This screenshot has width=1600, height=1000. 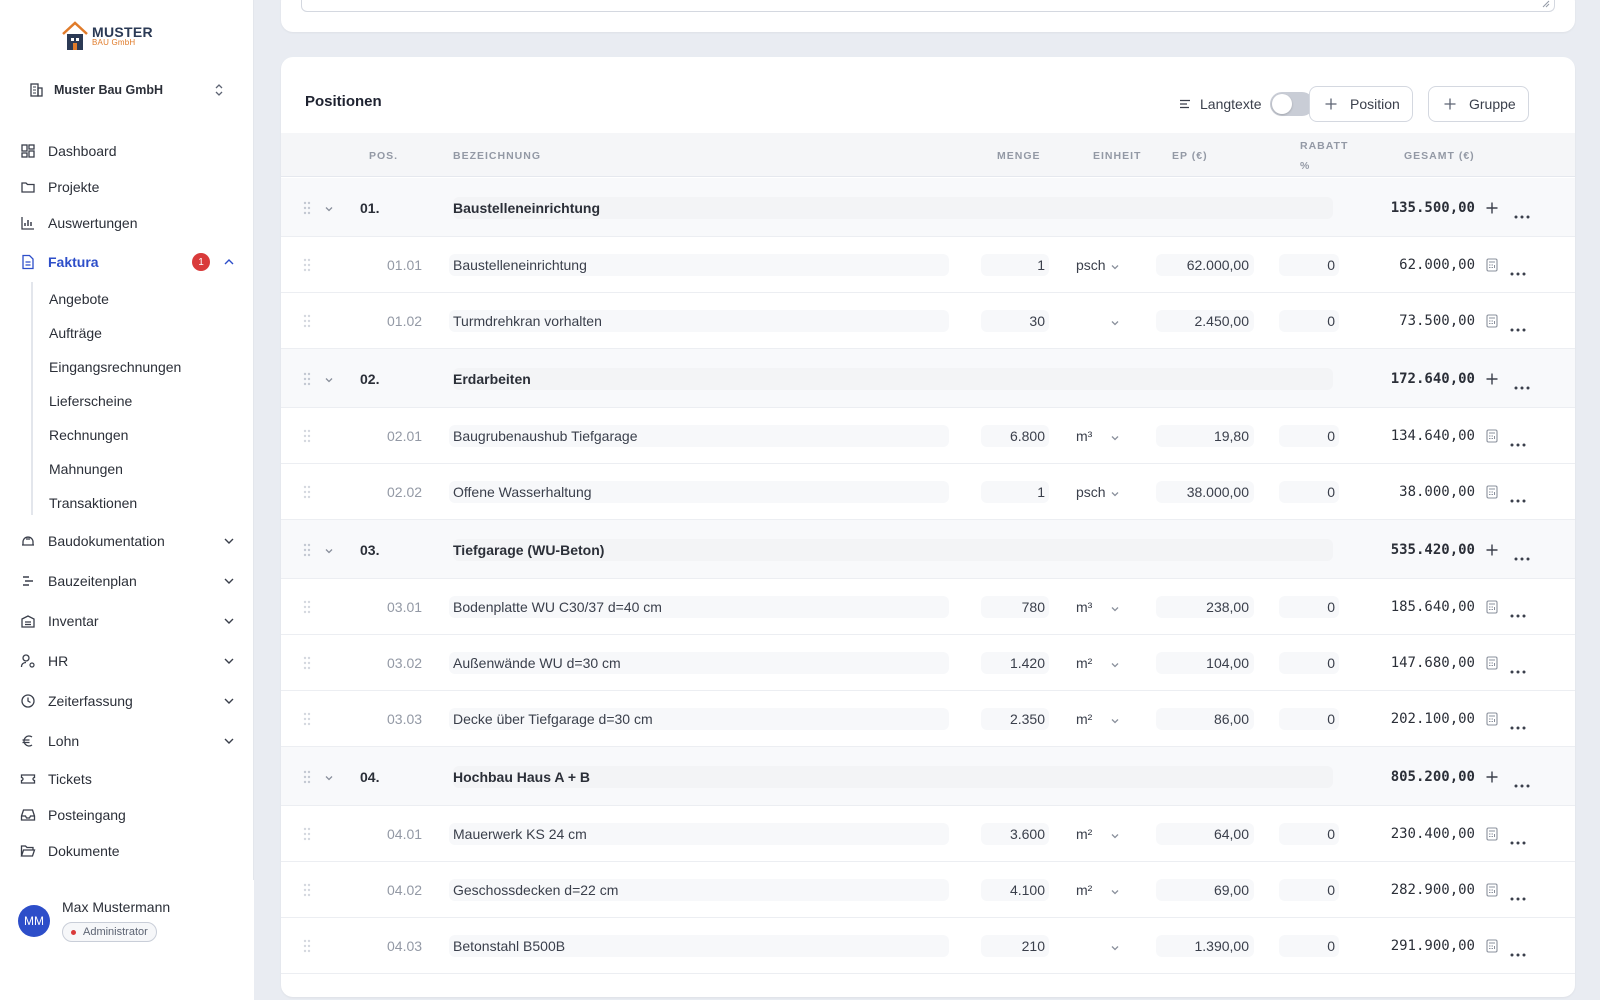 What do you see at coordinates (928, 549) in the screenshot?
I see `group-row: 03. Tiefgarage (WU-Beton) 535.420,00` at bounding box center [928, 549].